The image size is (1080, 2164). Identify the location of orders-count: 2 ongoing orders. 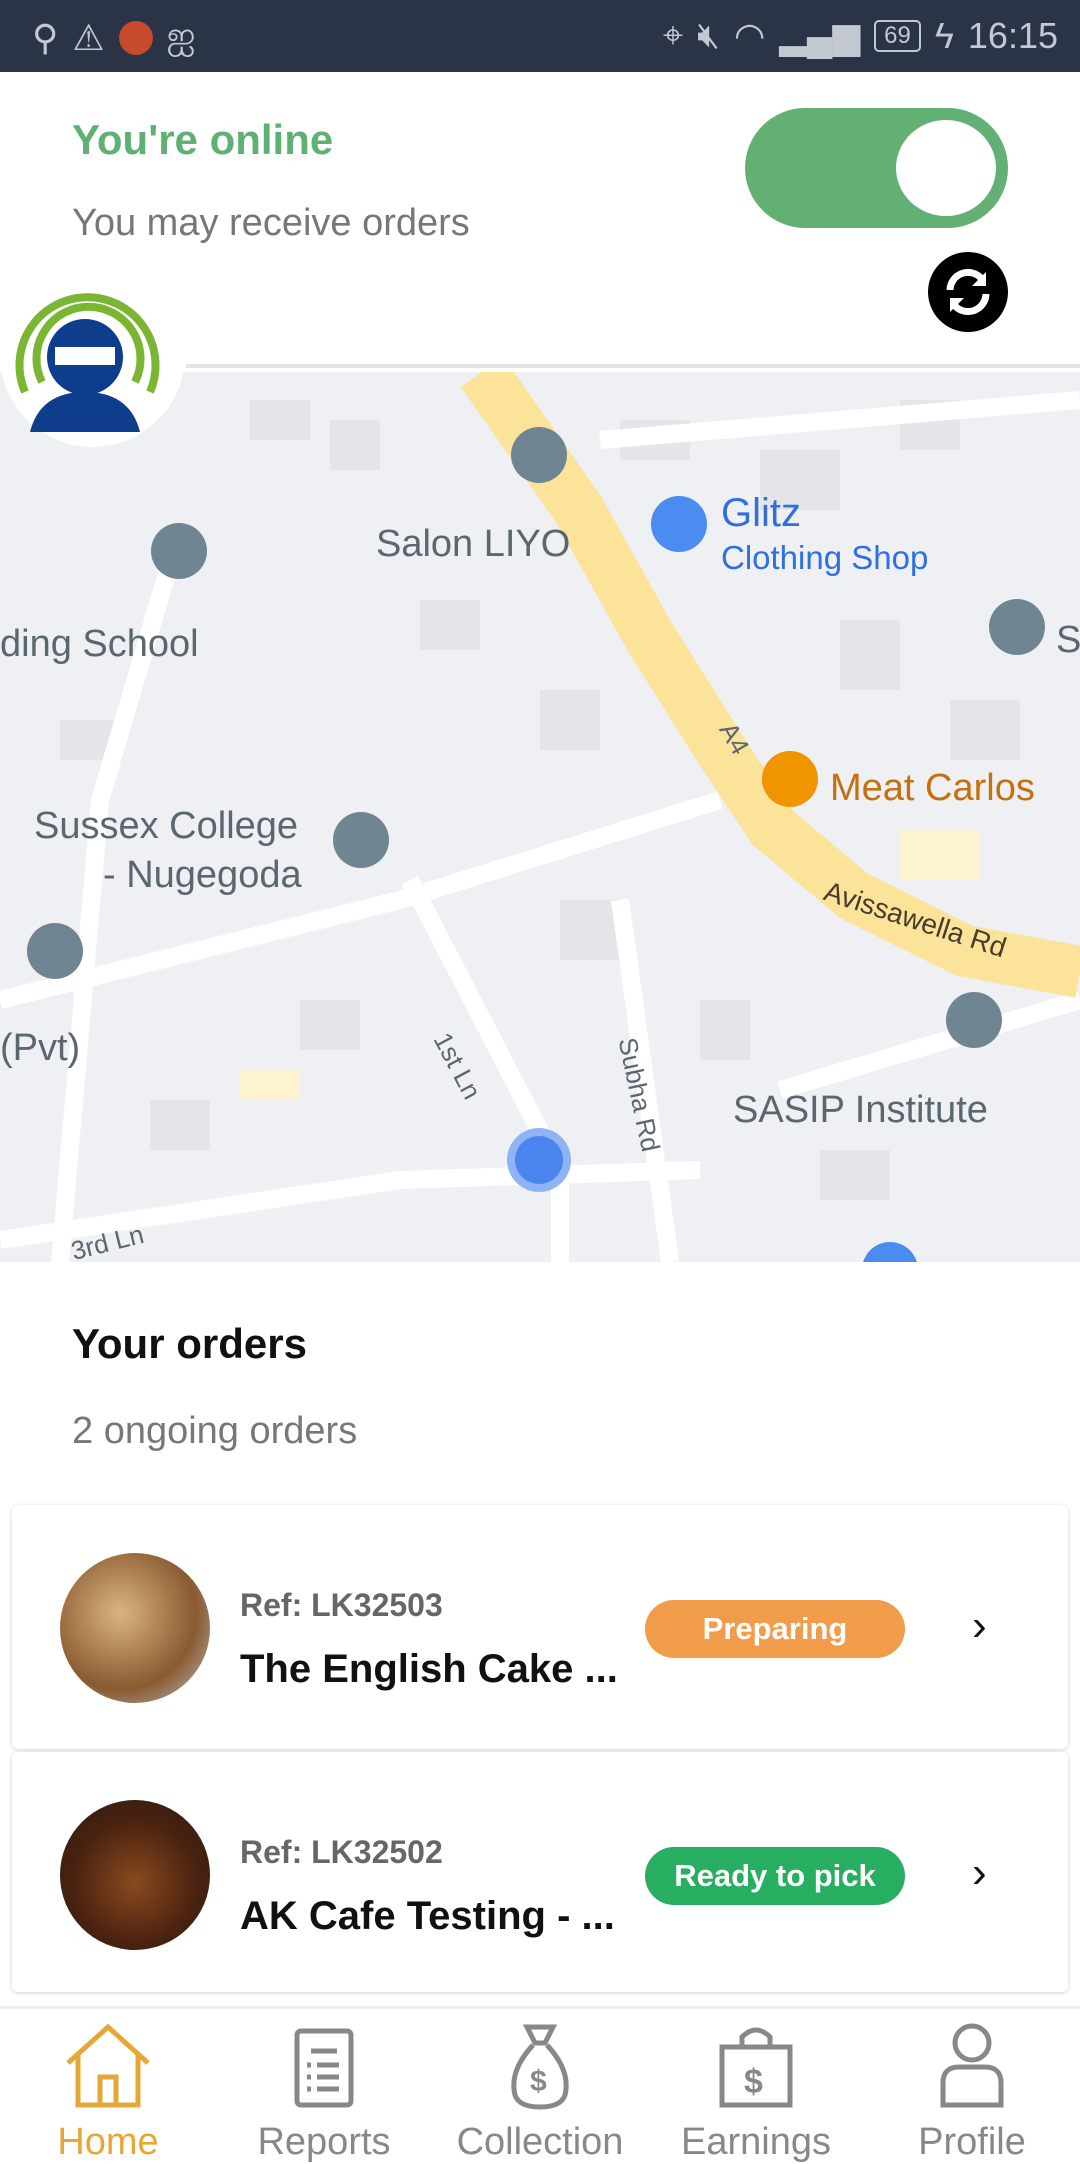
(215, 1431).